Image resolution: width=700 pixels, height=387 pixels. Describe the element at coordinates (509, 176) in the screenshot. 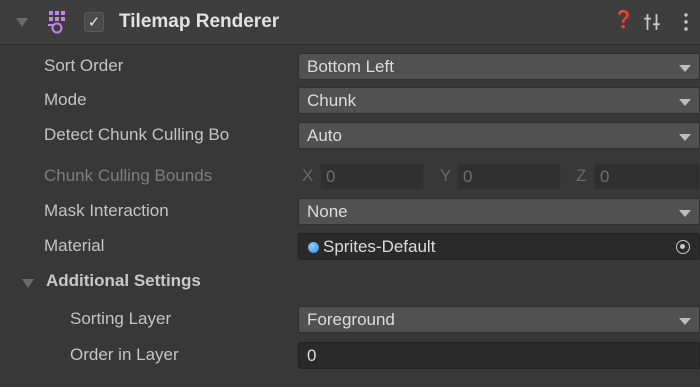

I see `bounds-y-field: 0` at that location.